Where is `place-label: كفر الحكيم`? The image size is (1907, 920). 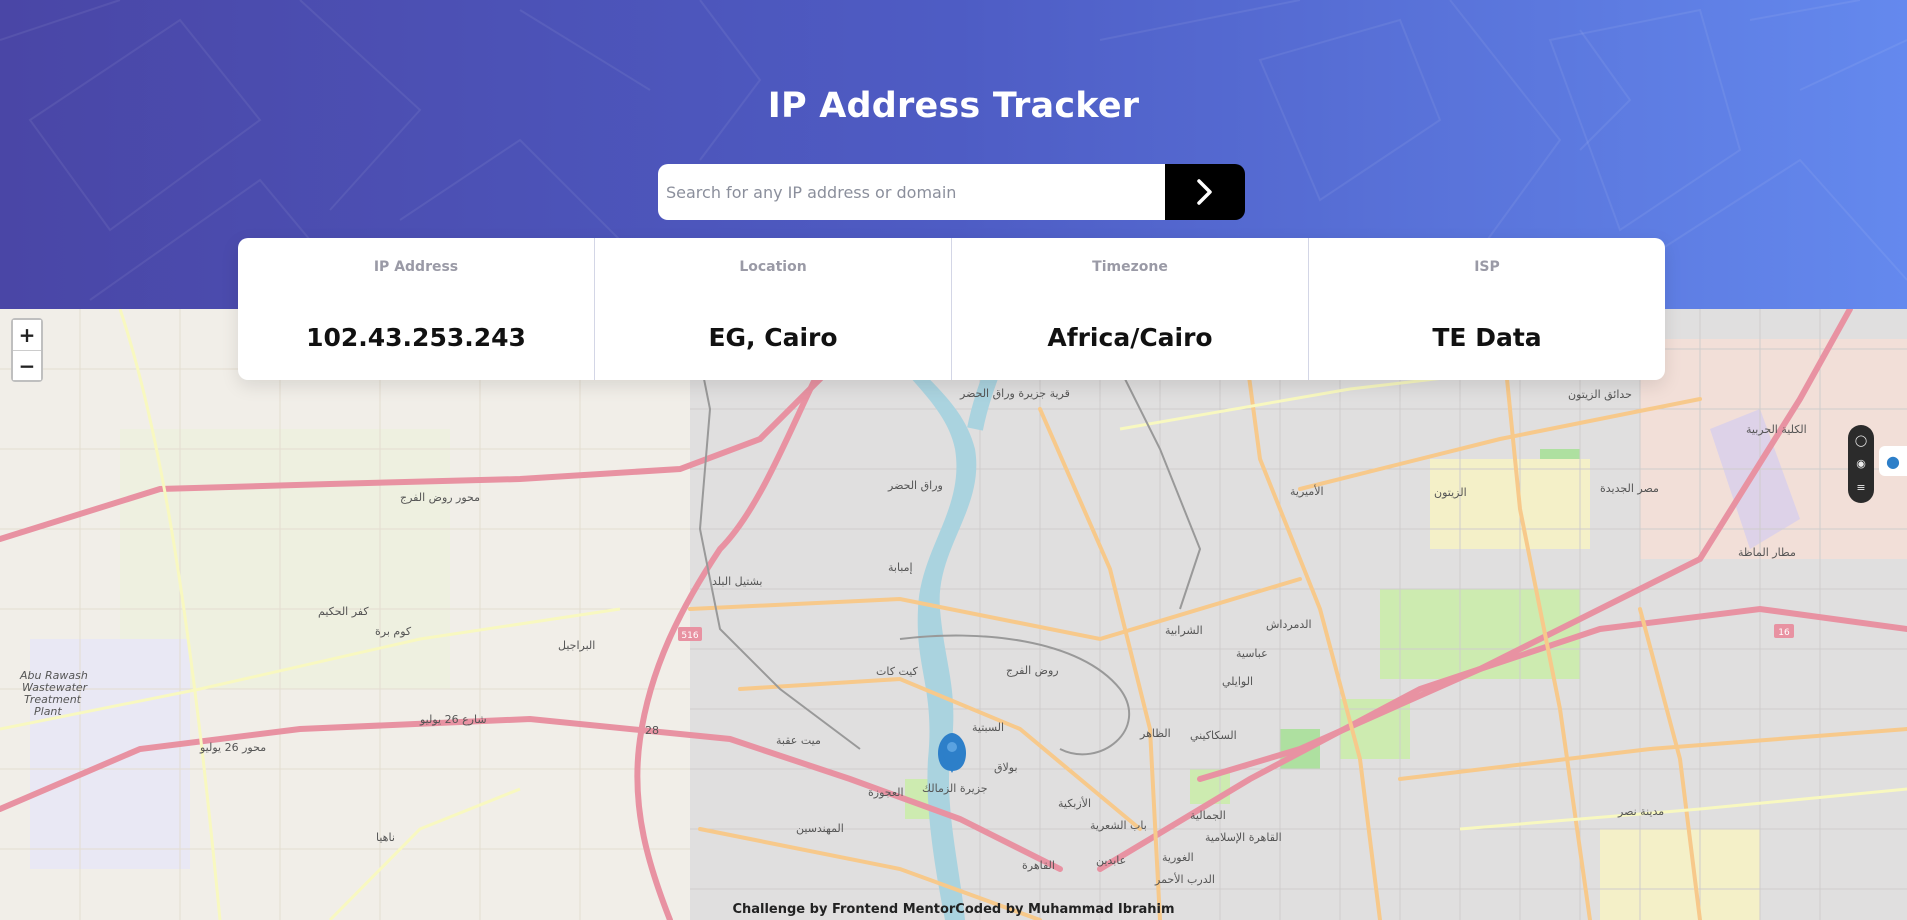 place-label: كفر الحكيم is located at coordinates (343, 611).